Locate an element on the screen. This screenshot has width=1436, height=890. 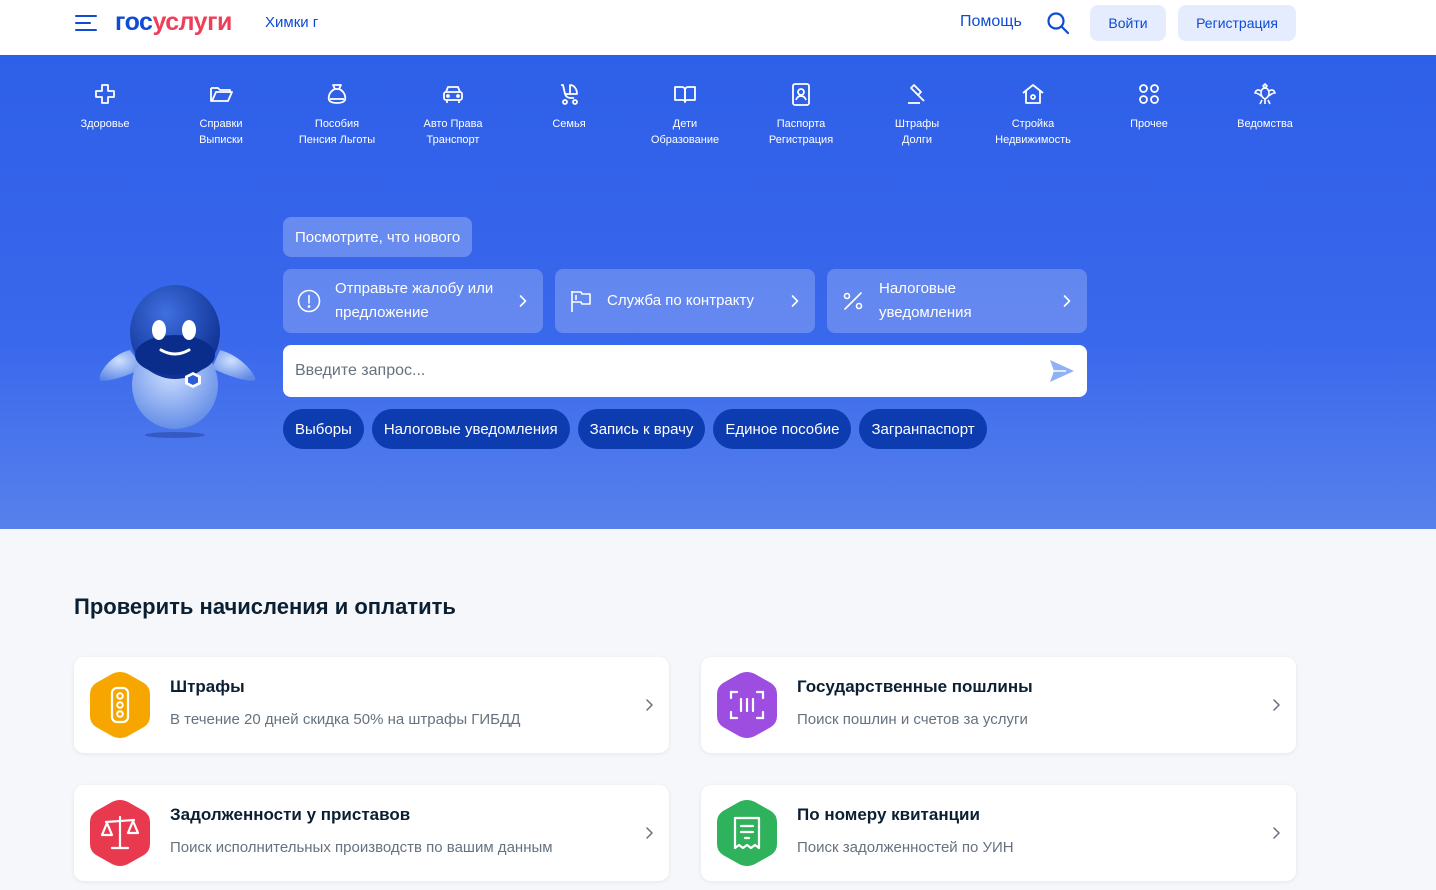
chip-unified-allowance: Единое пособие is located at coordinates (782, 429).